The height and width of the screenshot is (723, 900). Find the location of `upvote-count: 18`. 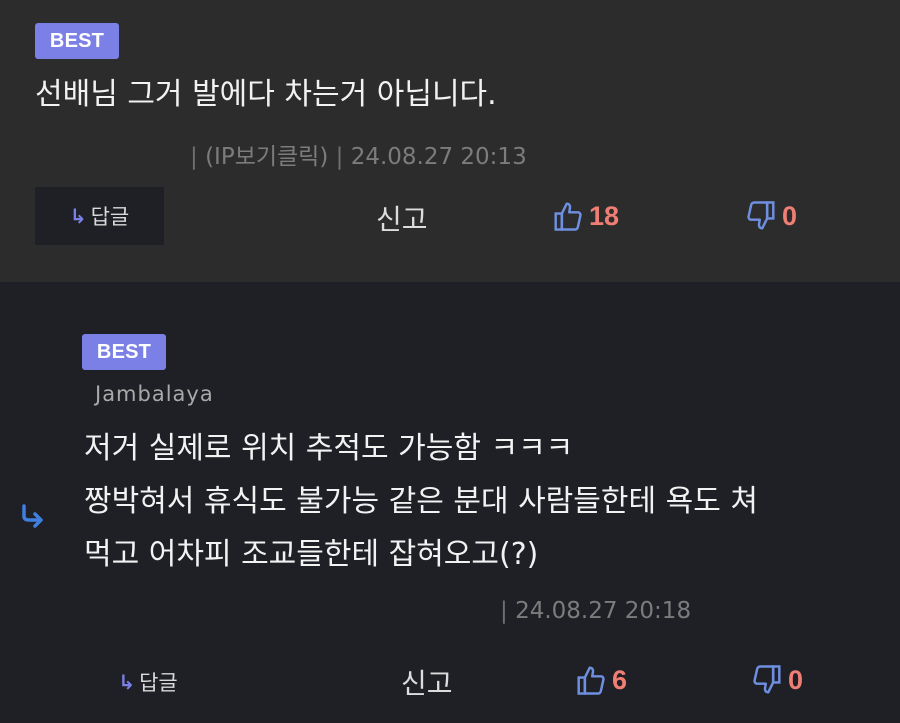

upvote-count: 18 is located at coordinates (604, 215).